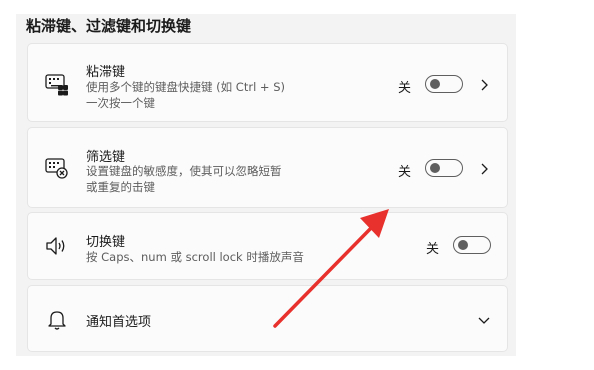  I want to click on annotation-arrow, so click(331, 268).